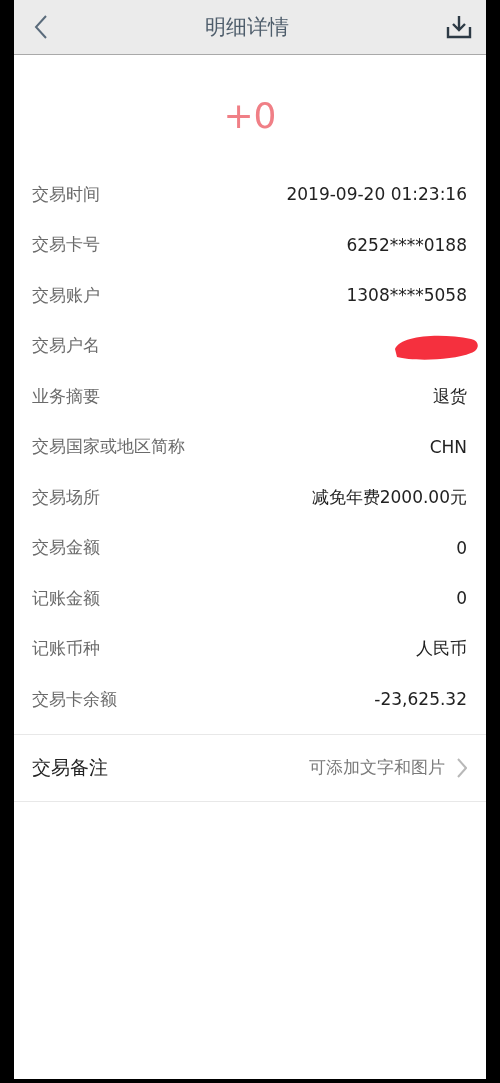 The height and width of the screenshot is (1083, 500). Describe the element at coordinates (66, 245) in the screenshot. I see `detail-label: 交易卡号` at that location.